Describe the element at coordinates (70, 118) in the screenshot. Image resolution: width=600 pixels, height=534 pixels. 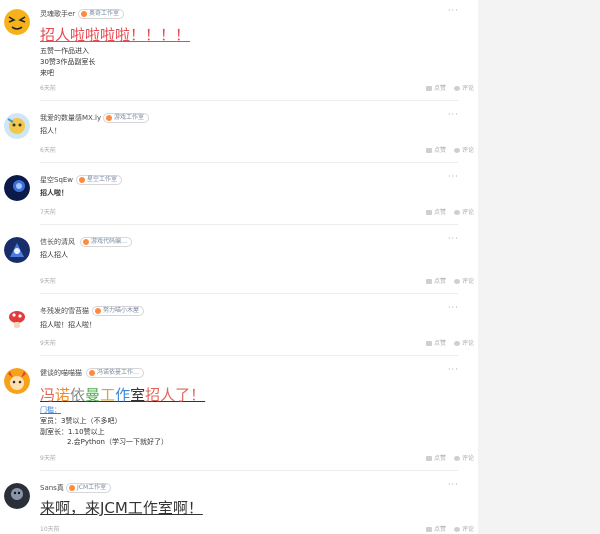
I see `username: 我爱的数量感MX.ly` at that location.